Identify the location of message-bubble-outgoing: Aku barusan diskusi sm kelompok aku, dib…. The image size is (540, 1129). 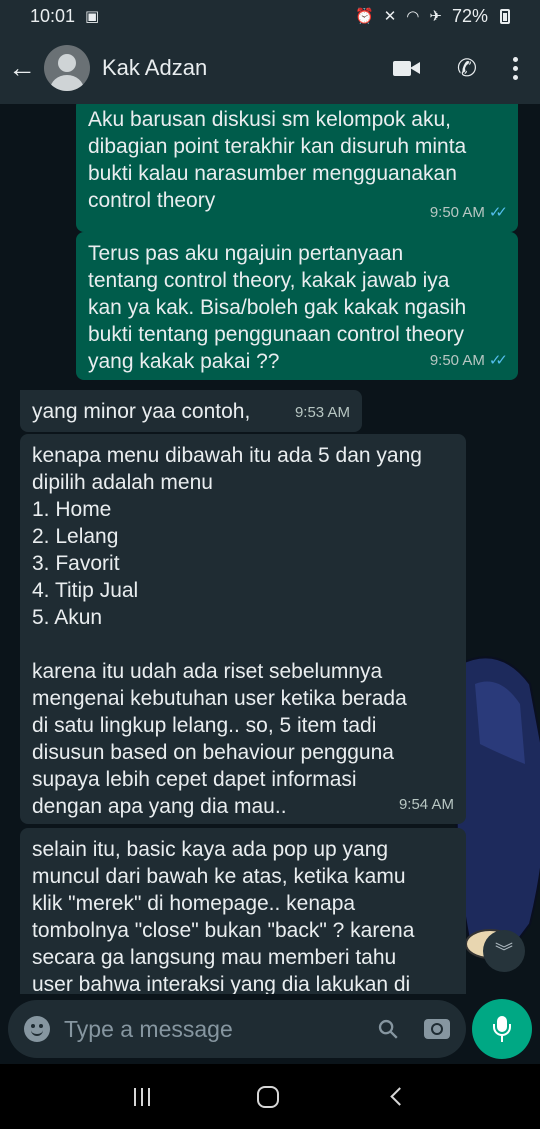
(297, 168).